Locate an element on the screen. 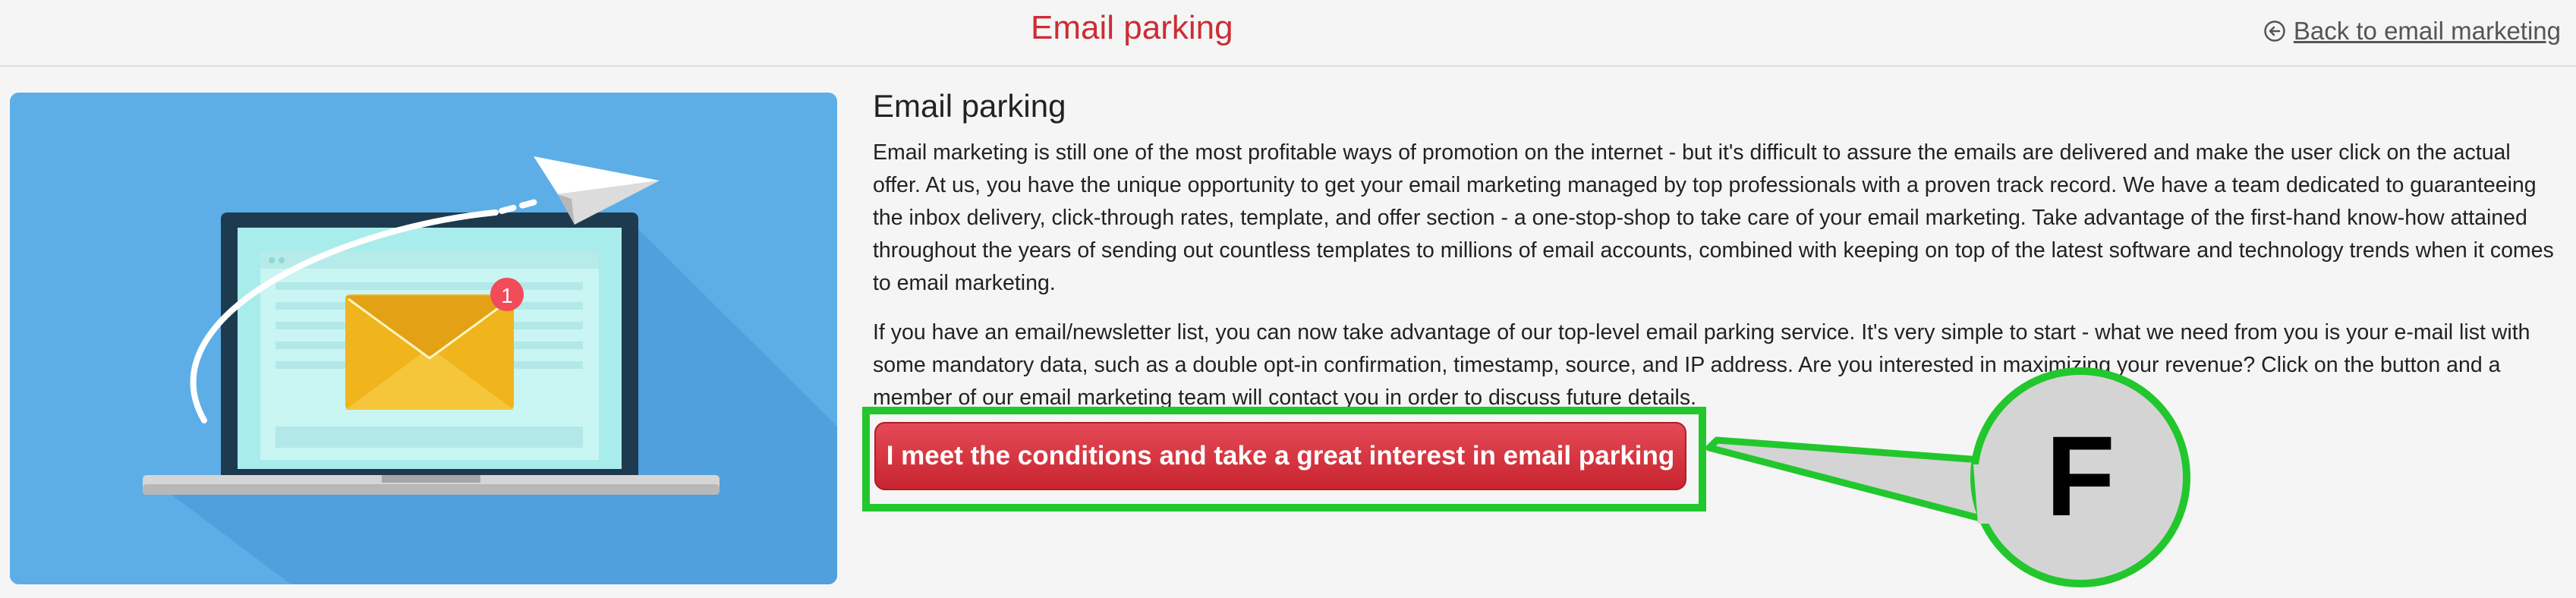 The width and height of the screenshot is (2576, 598). callout-label: F is located at coordinates (2080, 475).